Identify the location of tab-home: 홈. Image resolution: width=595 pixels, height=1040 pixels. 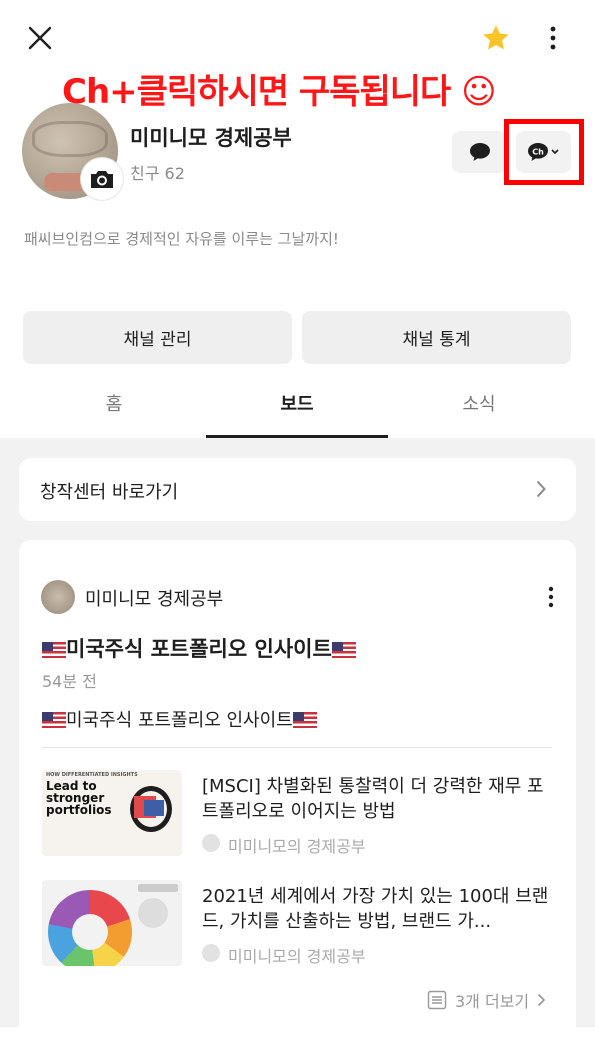
(114, 403).